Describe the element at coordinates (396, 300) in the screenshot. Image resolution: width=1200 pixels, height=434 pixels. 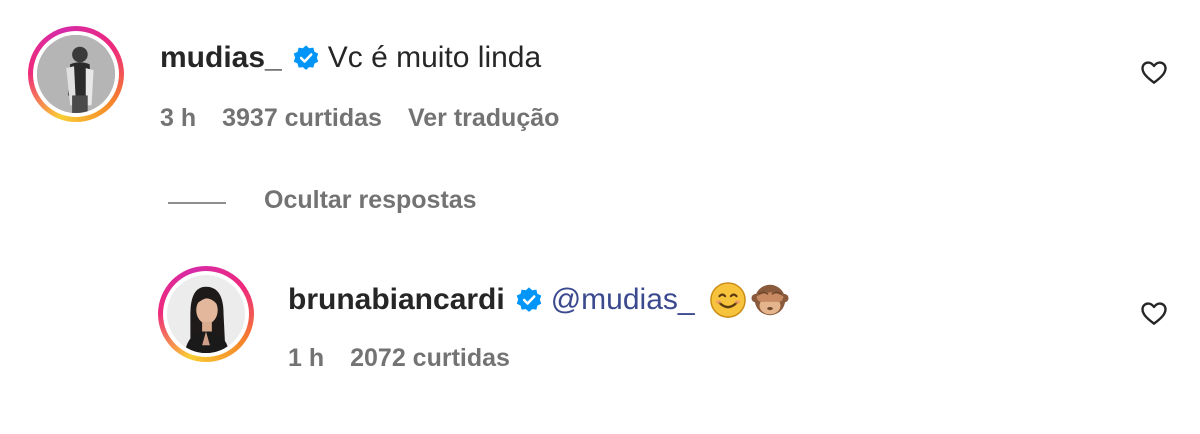
I see `reply-username: brunabiancardi` at that location.